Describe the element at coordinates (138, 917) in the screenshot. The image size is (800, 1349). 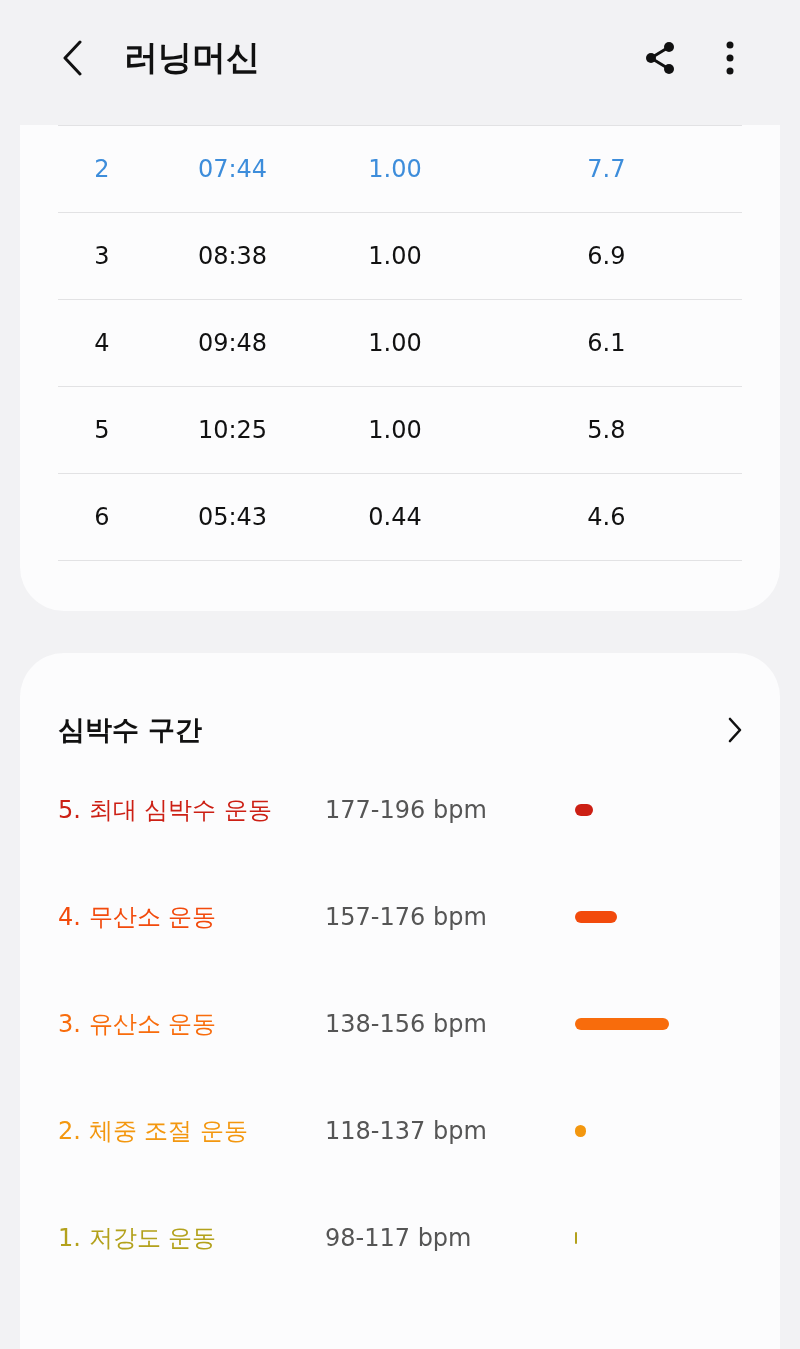
I see `zone-label: 4. 무산소 운동` at that location.